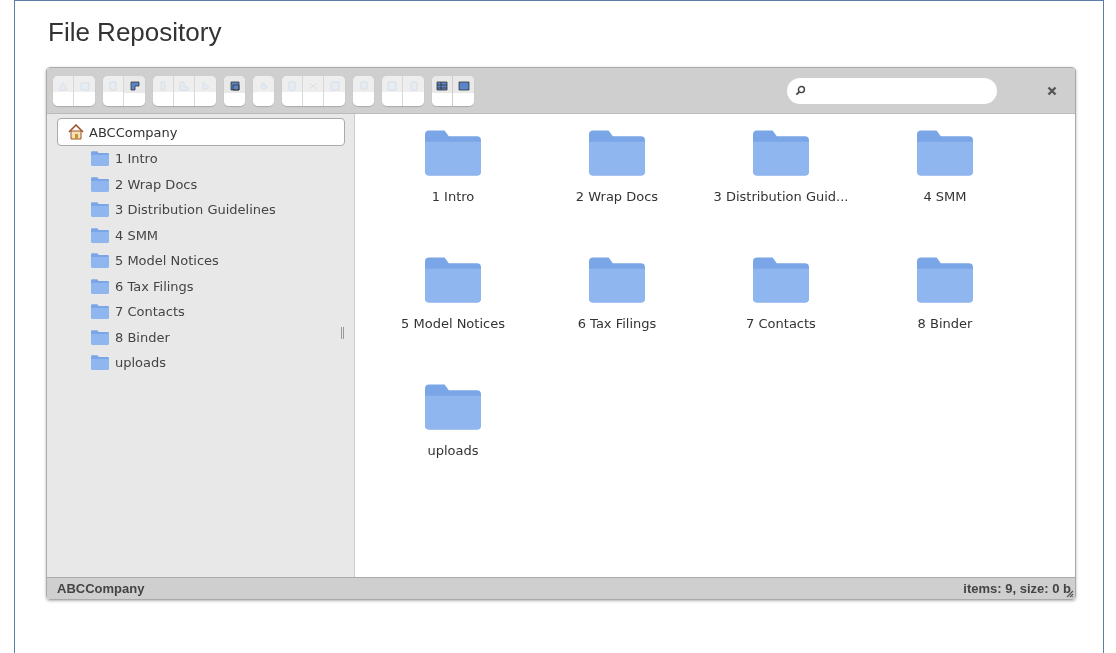 Image resolution: width=1116 pixels, height=653 pixels. I want to click on folder-name: 6 Tax Filings, so click(617, 323).